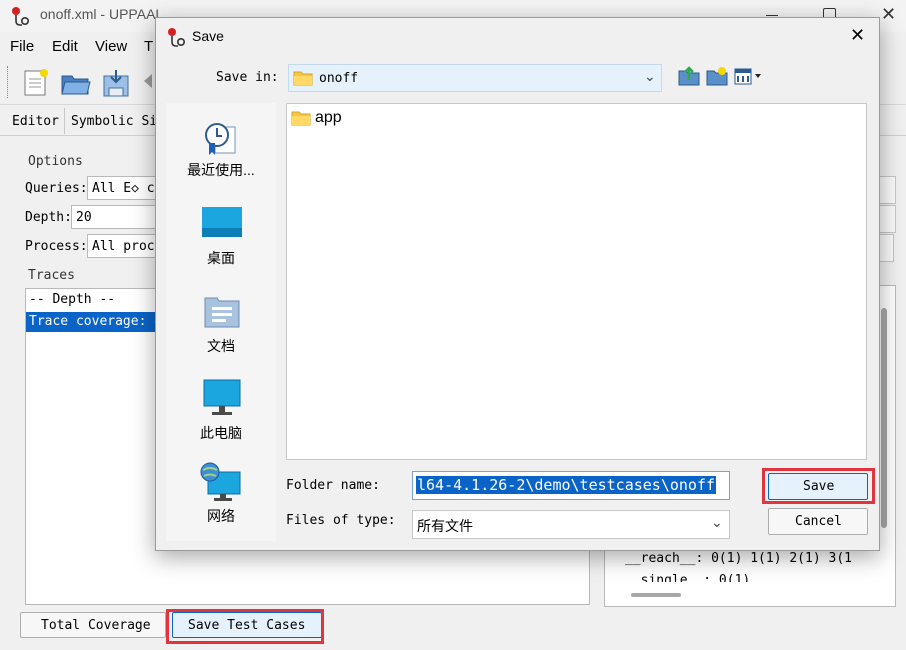  What do you see at coordinates (656, 595) in the screenshot?
I see `output-hscrollbar` at bounding box center [656, 595].